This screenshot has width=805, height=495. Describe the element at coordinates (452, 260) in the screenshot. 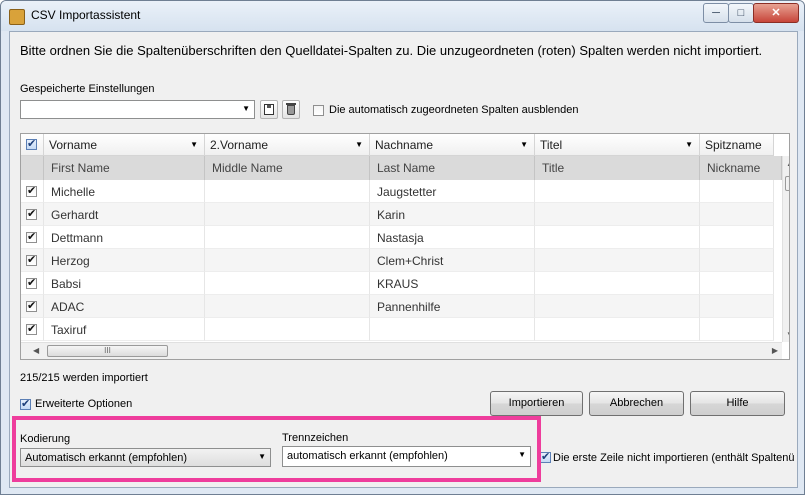

I see `table-cell: Clem+Christ` at that location.